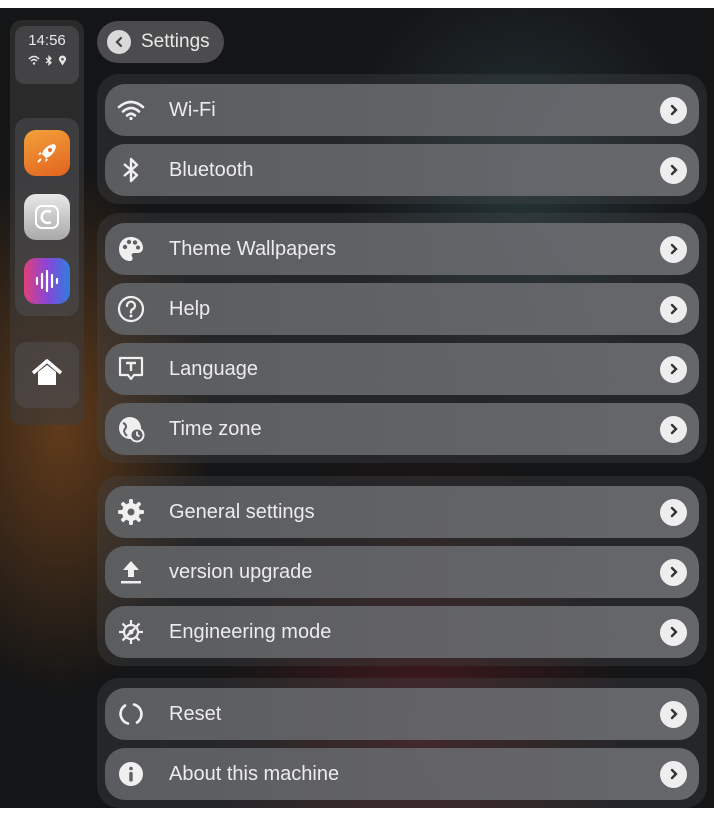 Image resolution: width=720 pixels, height=815 pixels. I want to click on settings-row-label: General settings, so click(242, 511).